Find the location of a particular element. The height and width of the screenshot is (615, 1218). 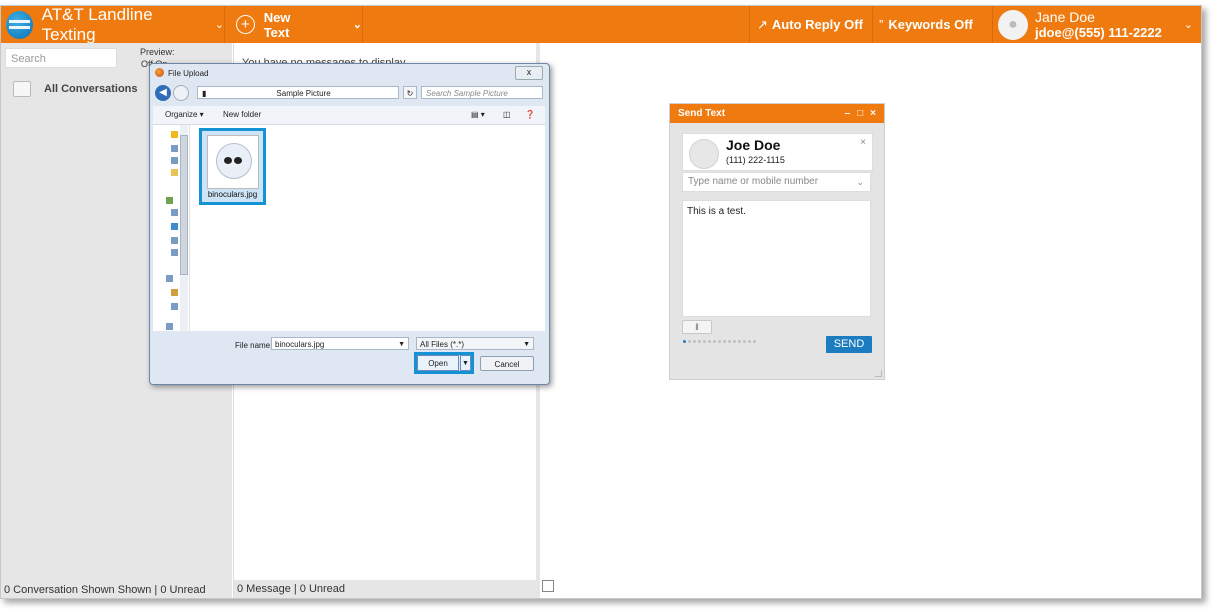

message-textarea: This is a test. is located at coordinates (776, 258).